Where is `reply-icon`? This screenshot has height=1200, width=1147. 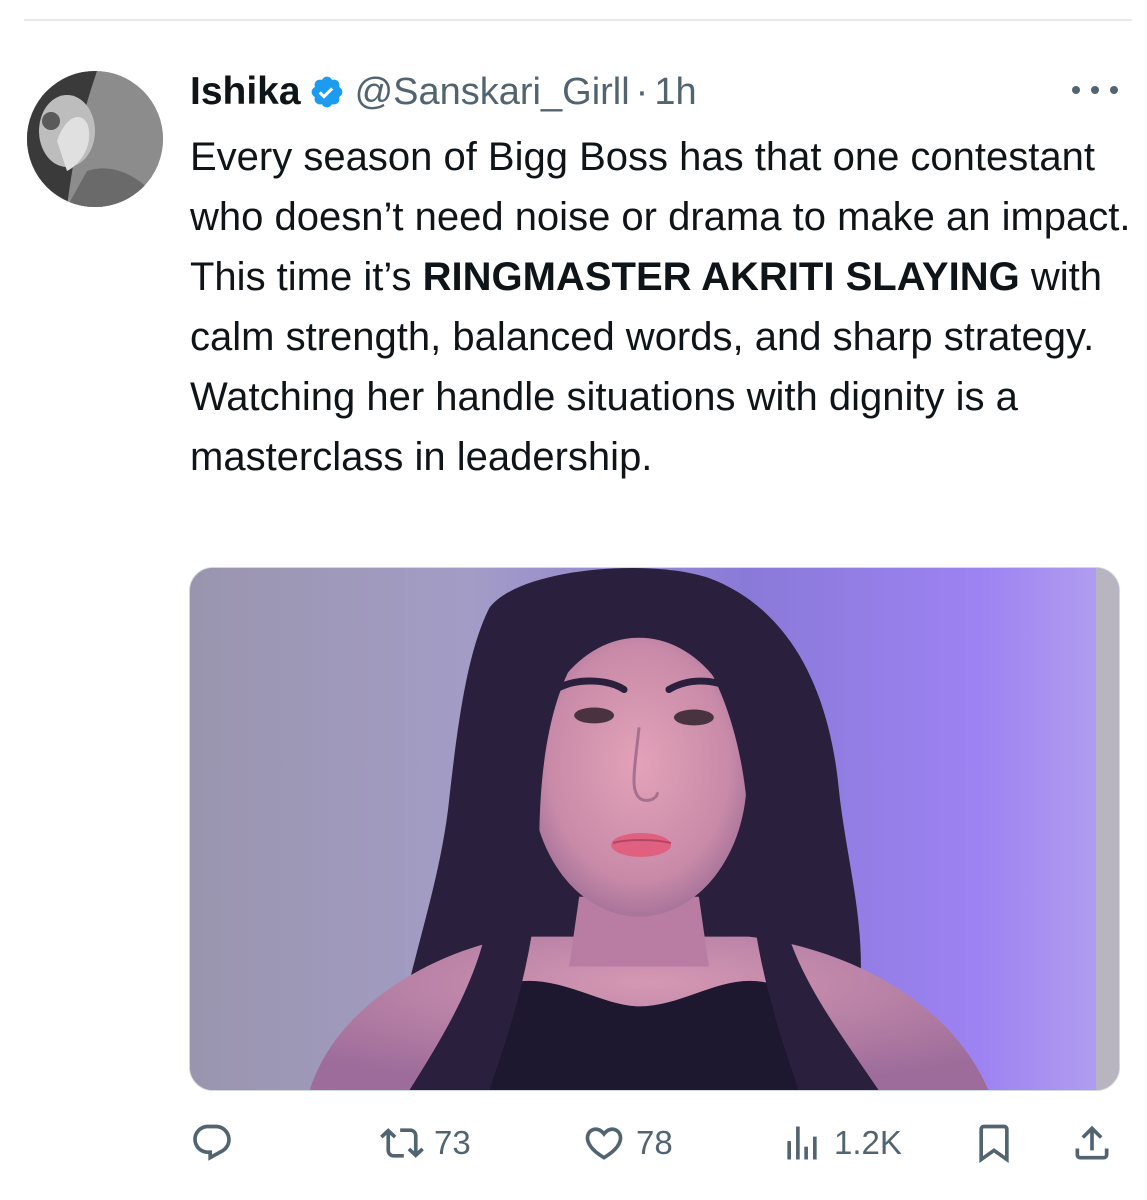 reply-icon is located at coordinates (212, 1143).